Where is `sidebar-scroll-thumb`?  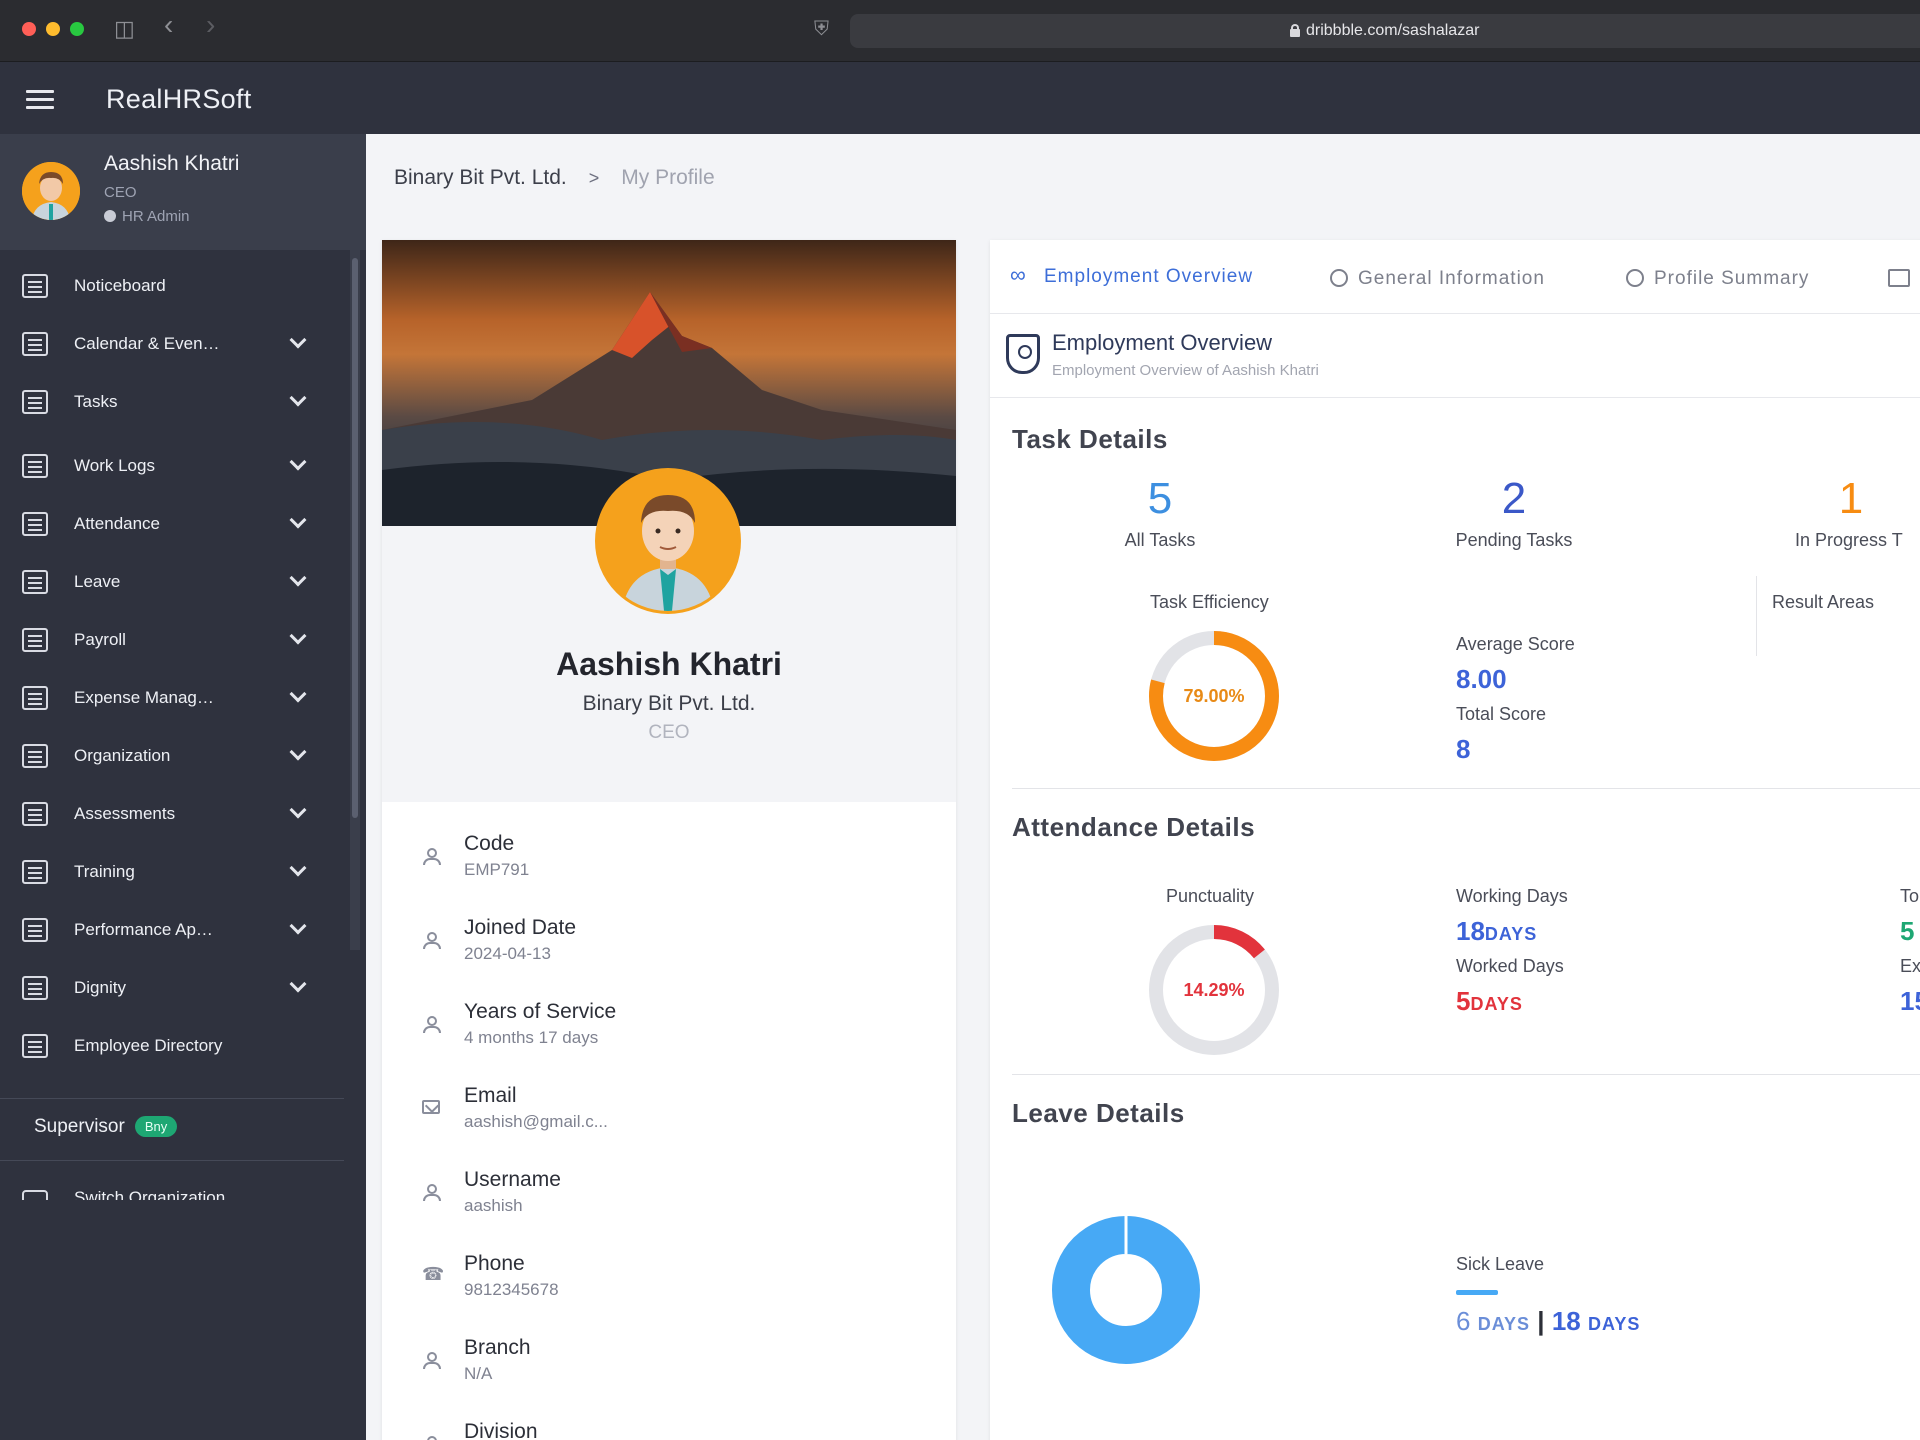
sidebar-scroll-thumb is located at coordinates (355, 538).